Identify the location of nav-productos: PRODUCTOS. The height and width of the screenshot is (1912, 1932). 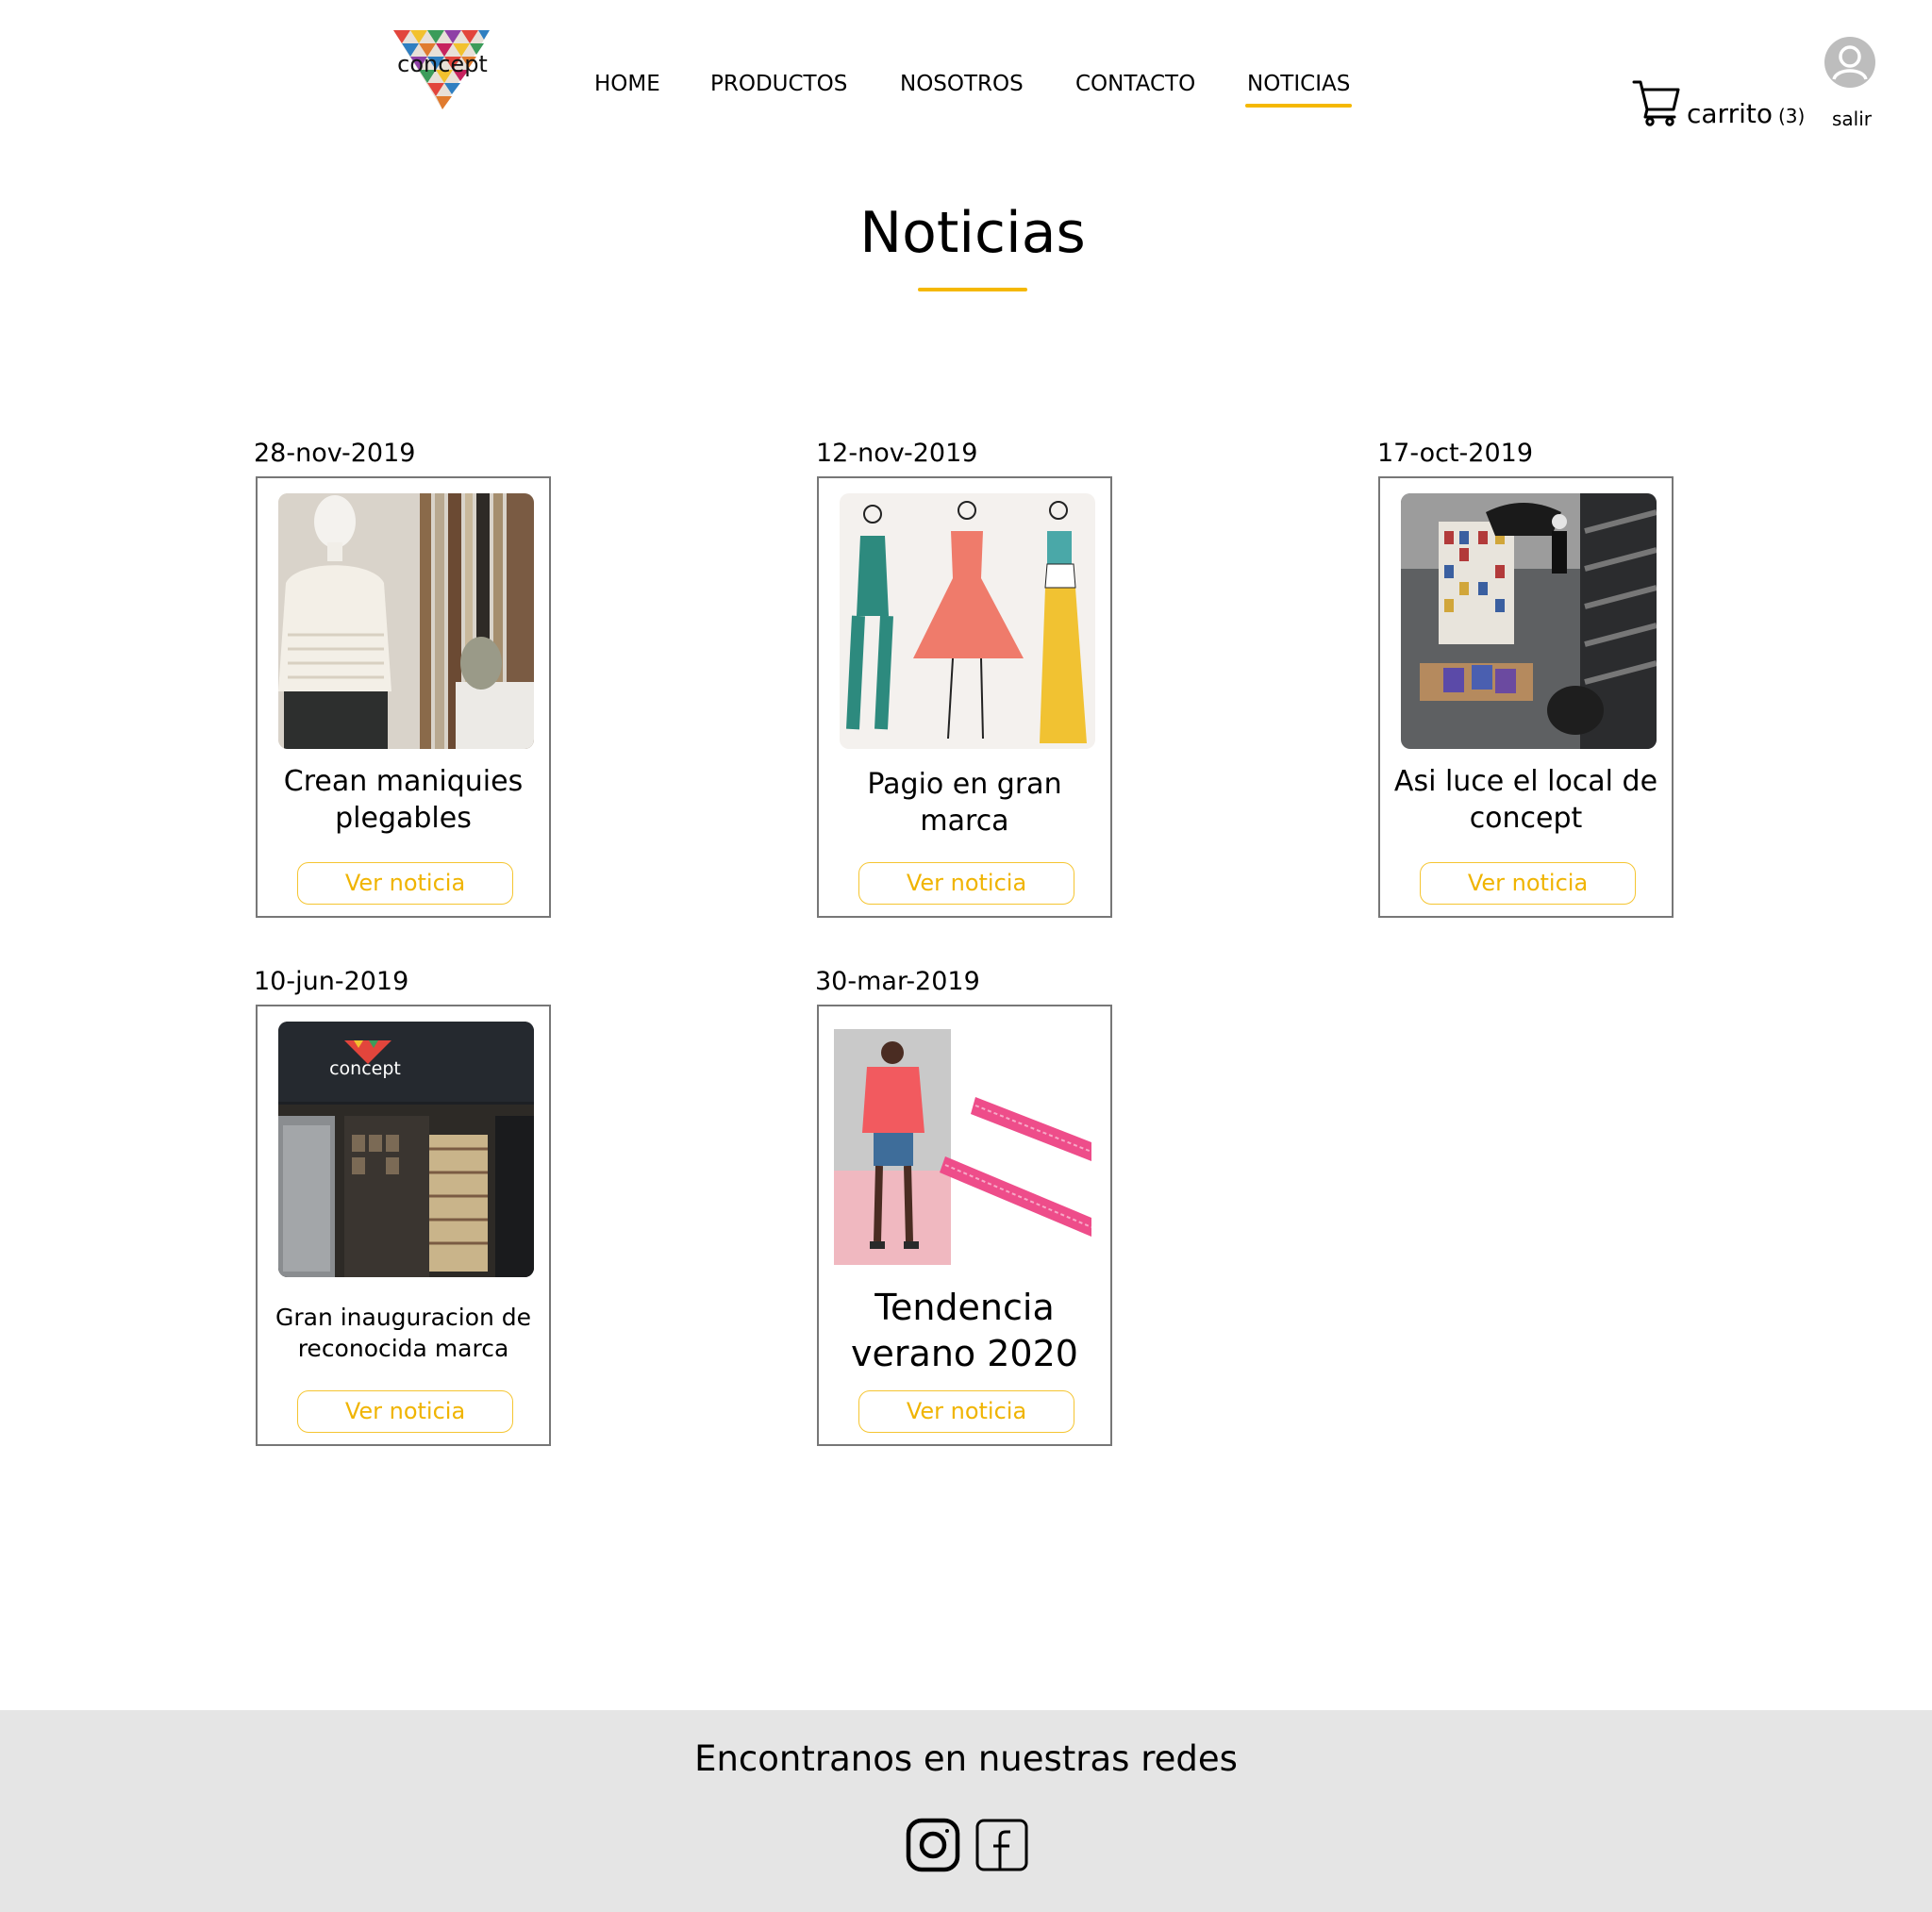
(779, 84).